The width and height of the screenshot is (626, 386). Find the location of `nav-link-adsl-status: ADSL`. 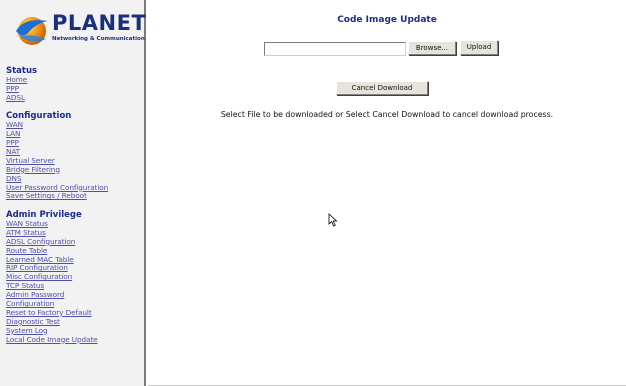

nav-link-adsl-status: ADSL is located at coordinates (75, 98).